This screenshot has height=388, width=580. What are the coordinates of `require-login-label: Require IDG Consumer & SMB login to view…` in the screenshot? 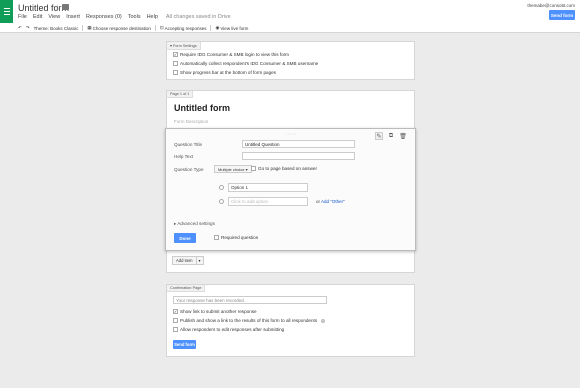 It's located at (235, 54).